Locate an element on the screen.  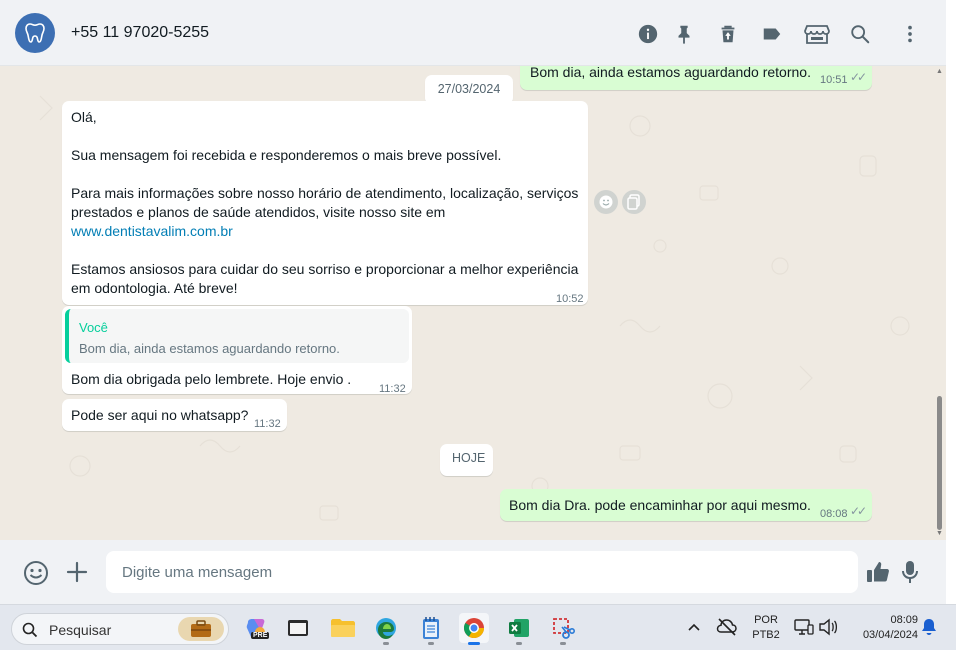
copilot-badge: PRE is located at coordinates (260, 635).